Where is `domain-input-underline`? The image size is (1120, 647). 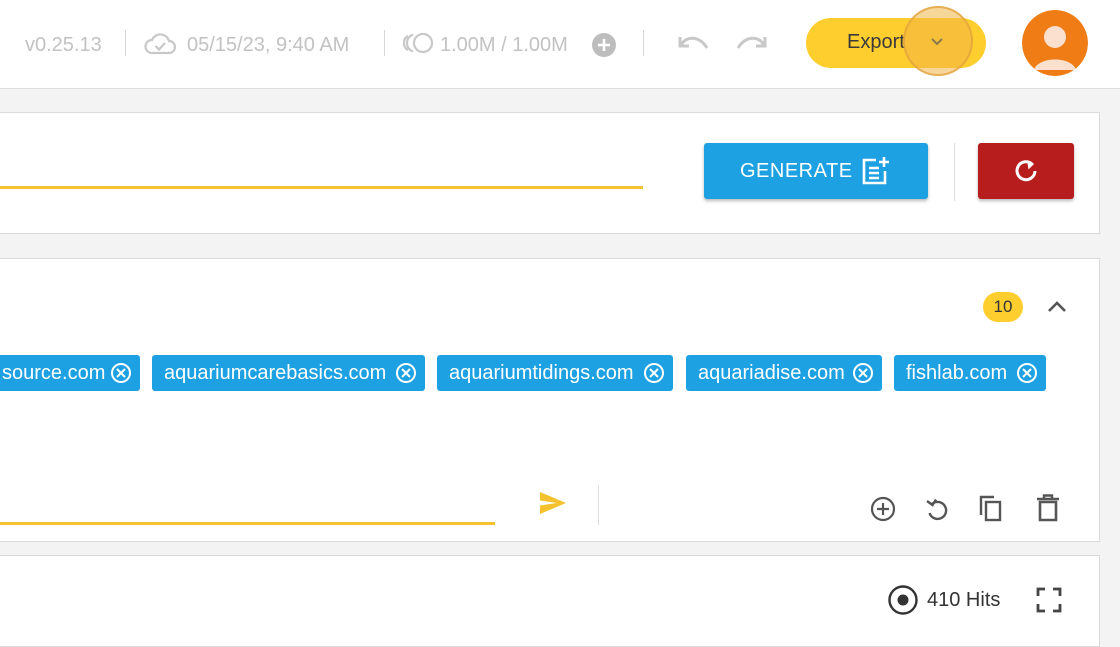 domain-input-underline is located at coordinates (247, 523).